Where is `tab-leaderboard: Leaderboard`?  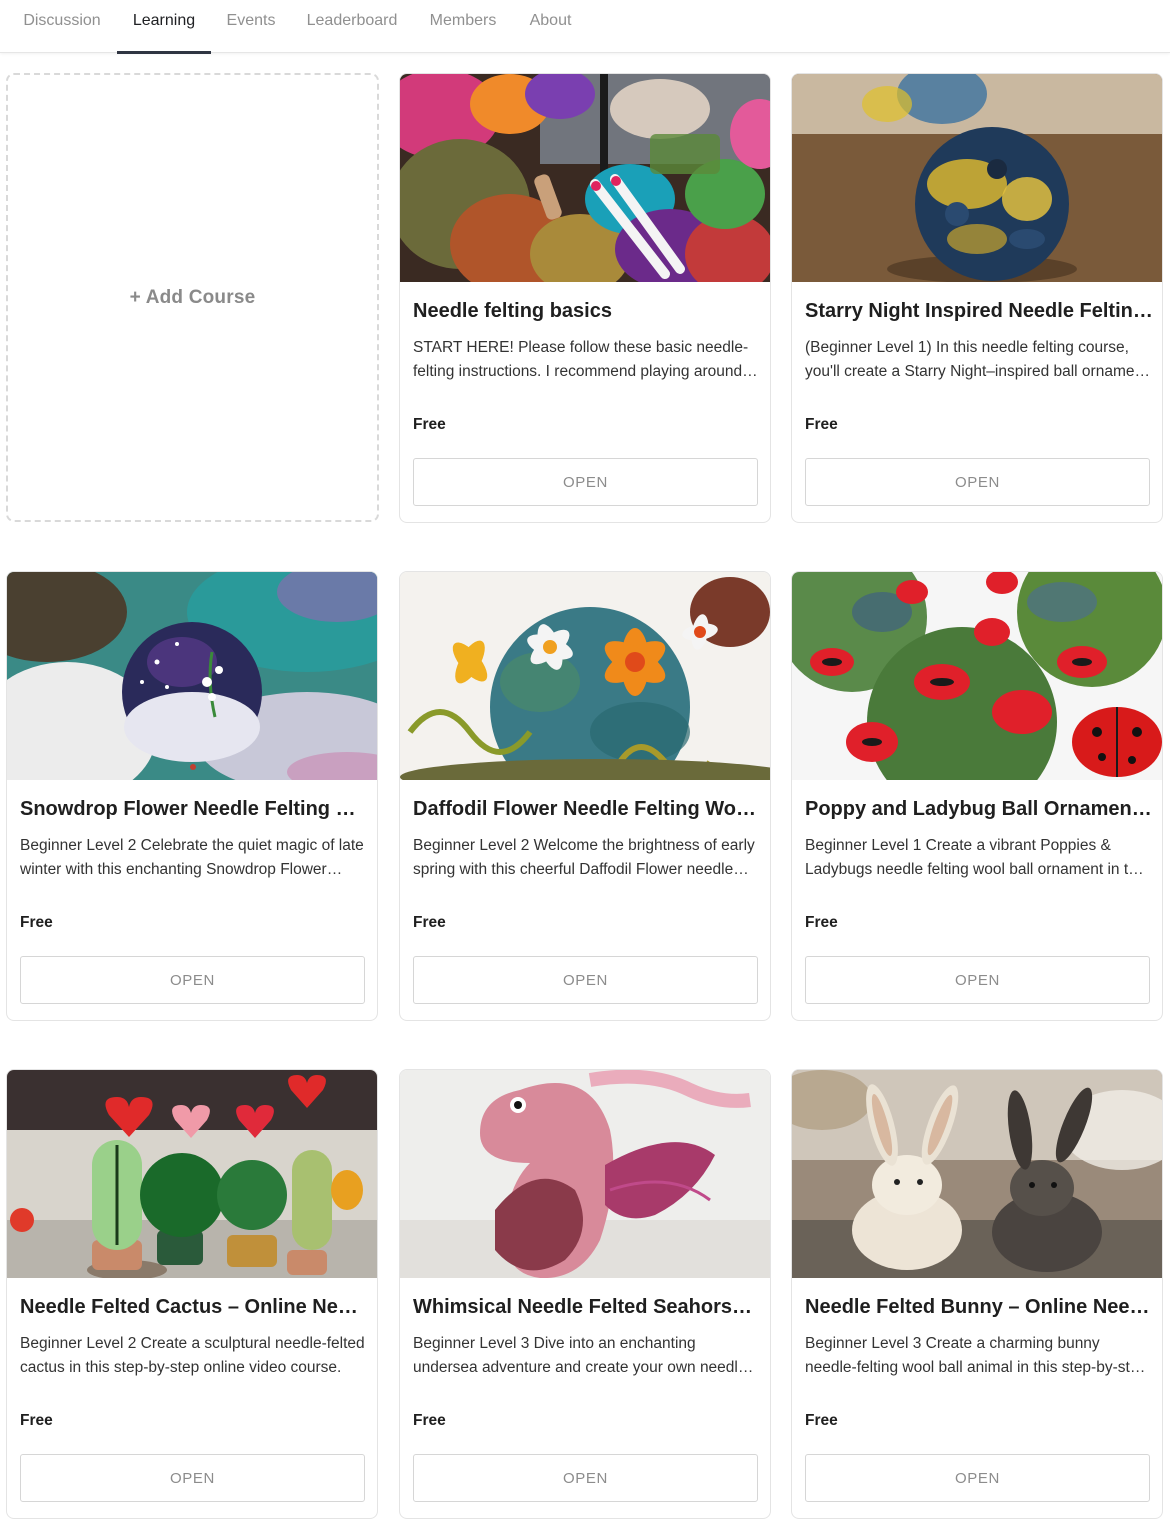
tab-leaderboard: Leaderboard is located at coordinates (352, 26).